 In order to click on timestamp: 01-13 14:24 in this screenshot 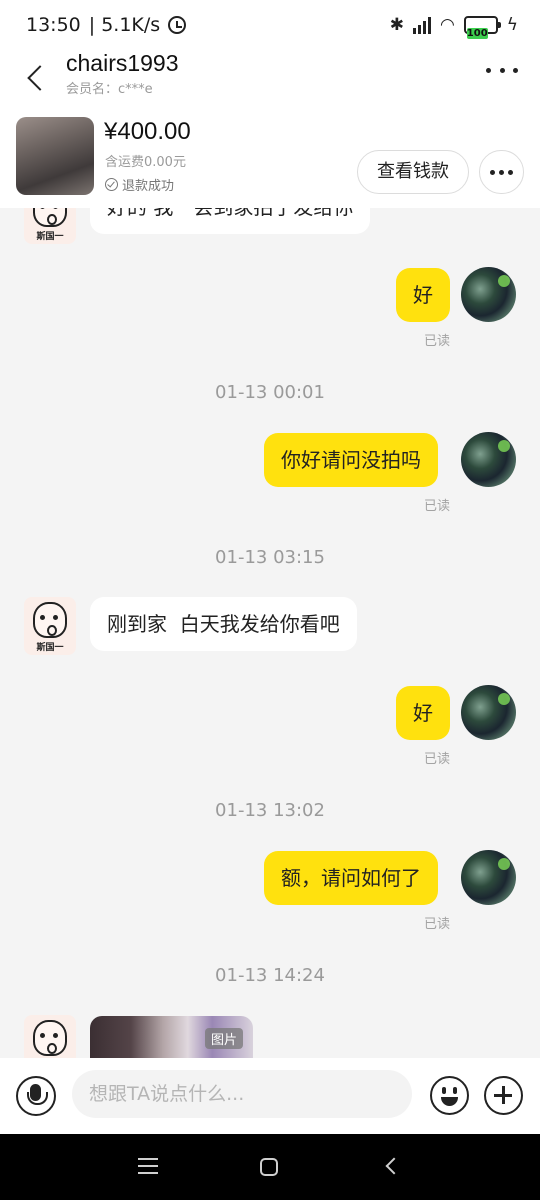, I will do `click(270, 975)`.